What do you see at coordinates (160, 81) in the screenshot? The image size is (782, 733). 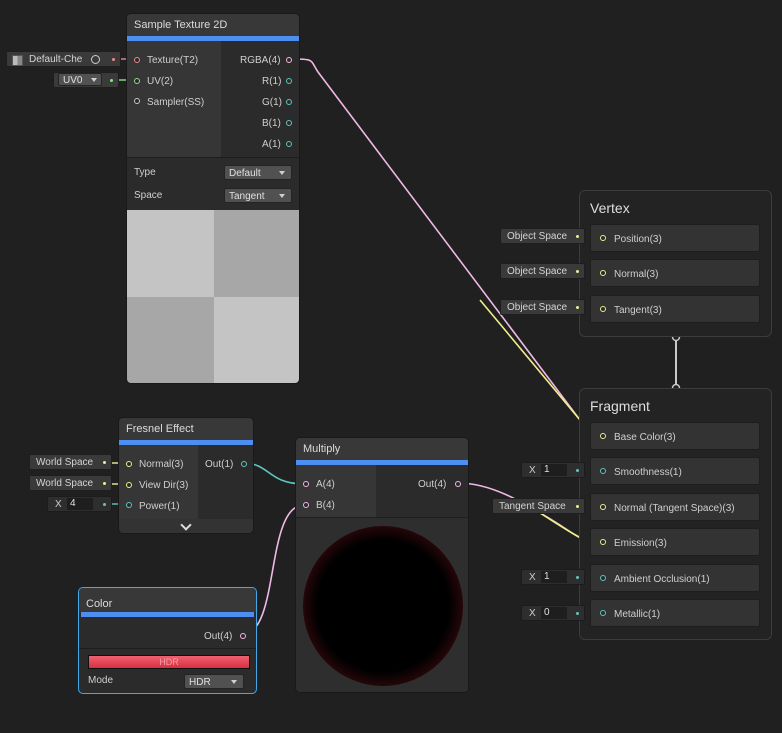 I see `uv-input-label: UV(2)` at bounding box center [160, 81].